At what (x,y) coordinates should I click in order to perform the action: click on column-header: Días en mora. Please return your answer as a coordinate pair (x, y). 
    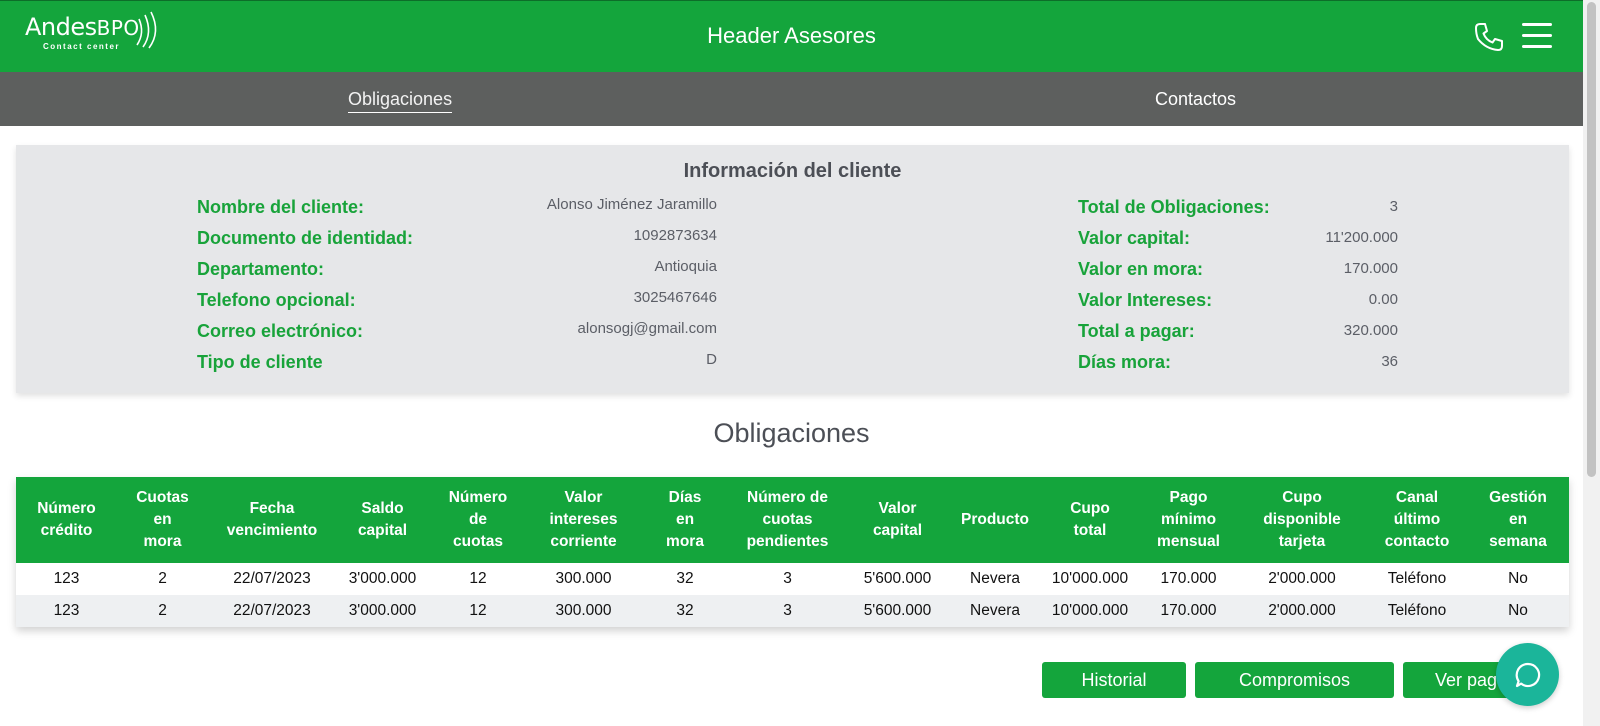
    Looking at the image, I should click on (685, 519).